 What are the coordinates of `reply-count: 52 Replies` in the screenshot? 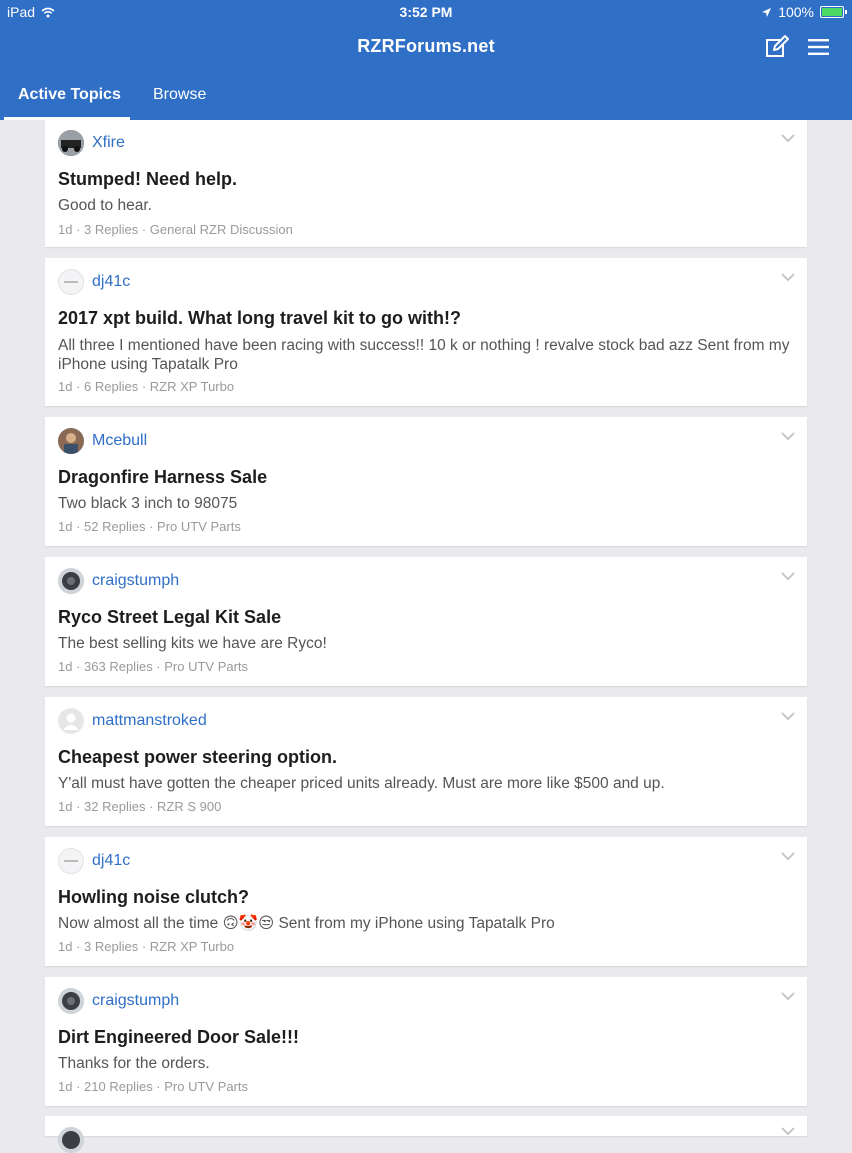 It's located at (115, 526).